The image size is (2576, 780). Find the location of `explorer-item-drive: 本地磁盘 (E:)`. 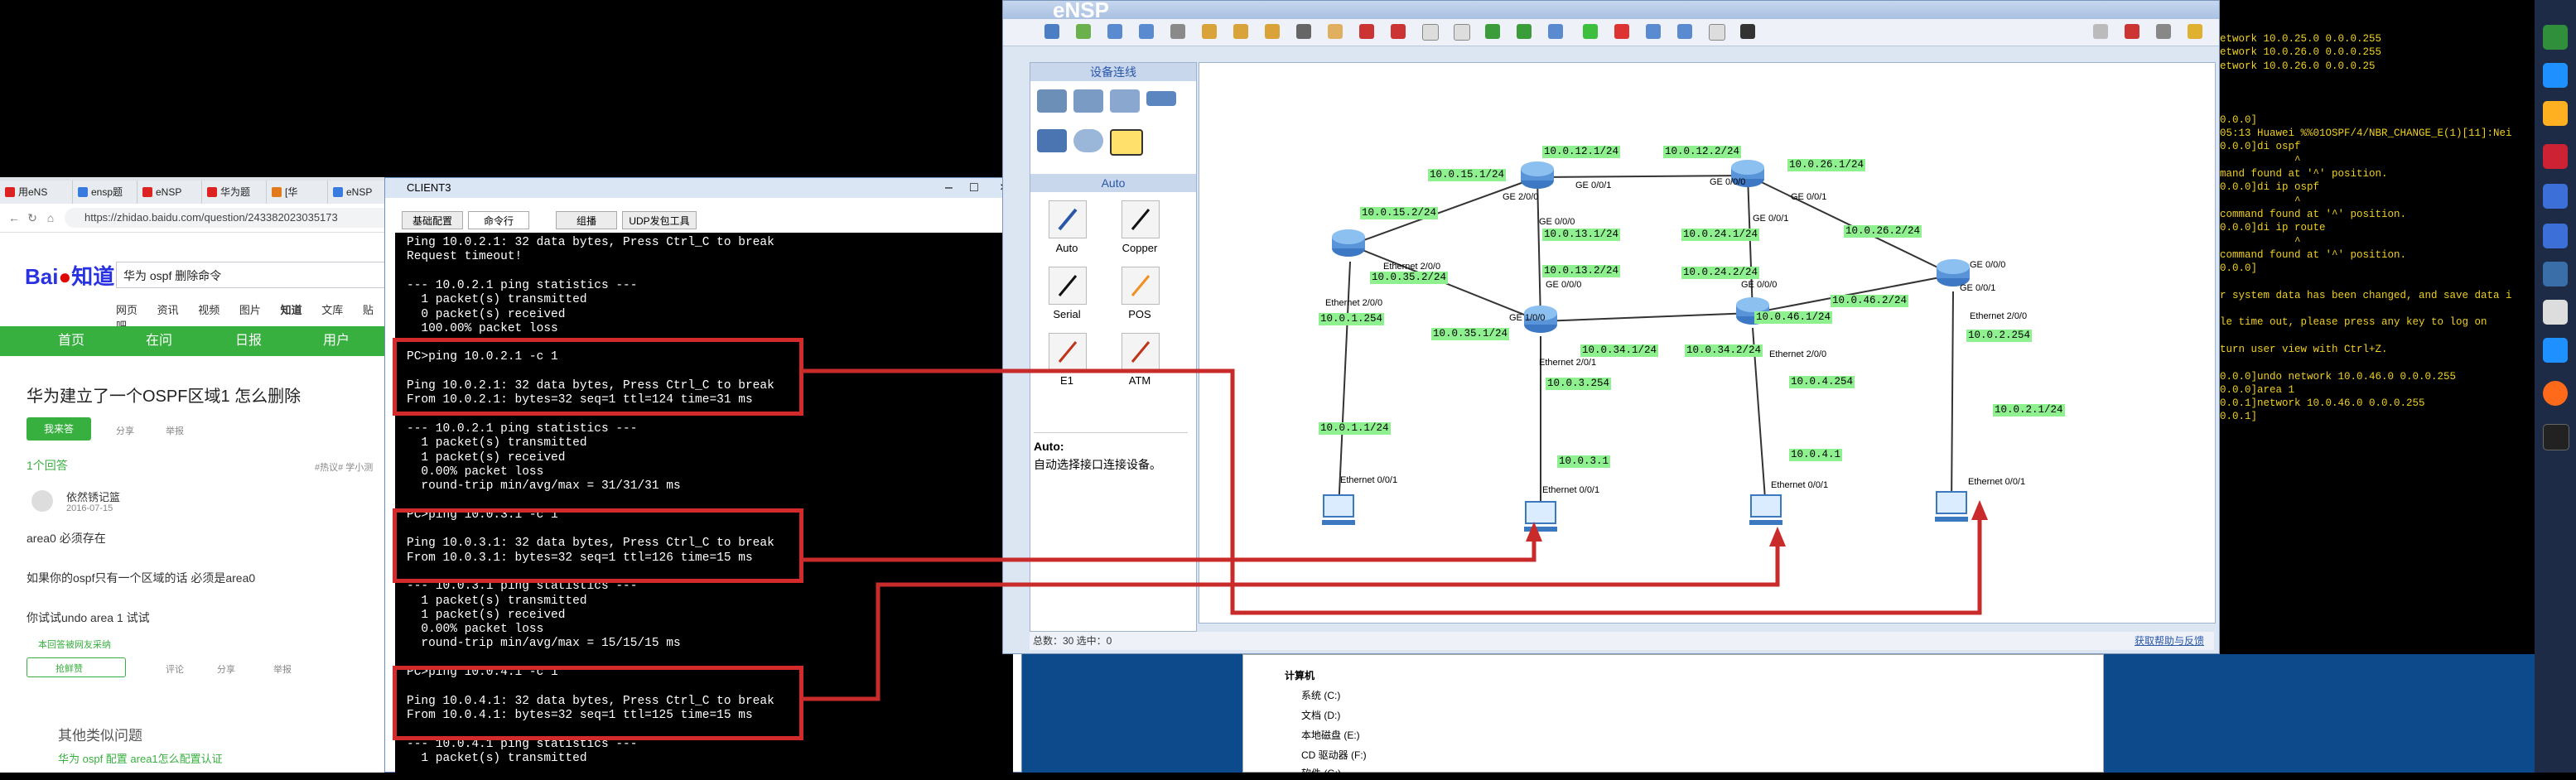

explorer-item-drive: 本地磁盘 (E:) is located at coordinates (1330, 735).